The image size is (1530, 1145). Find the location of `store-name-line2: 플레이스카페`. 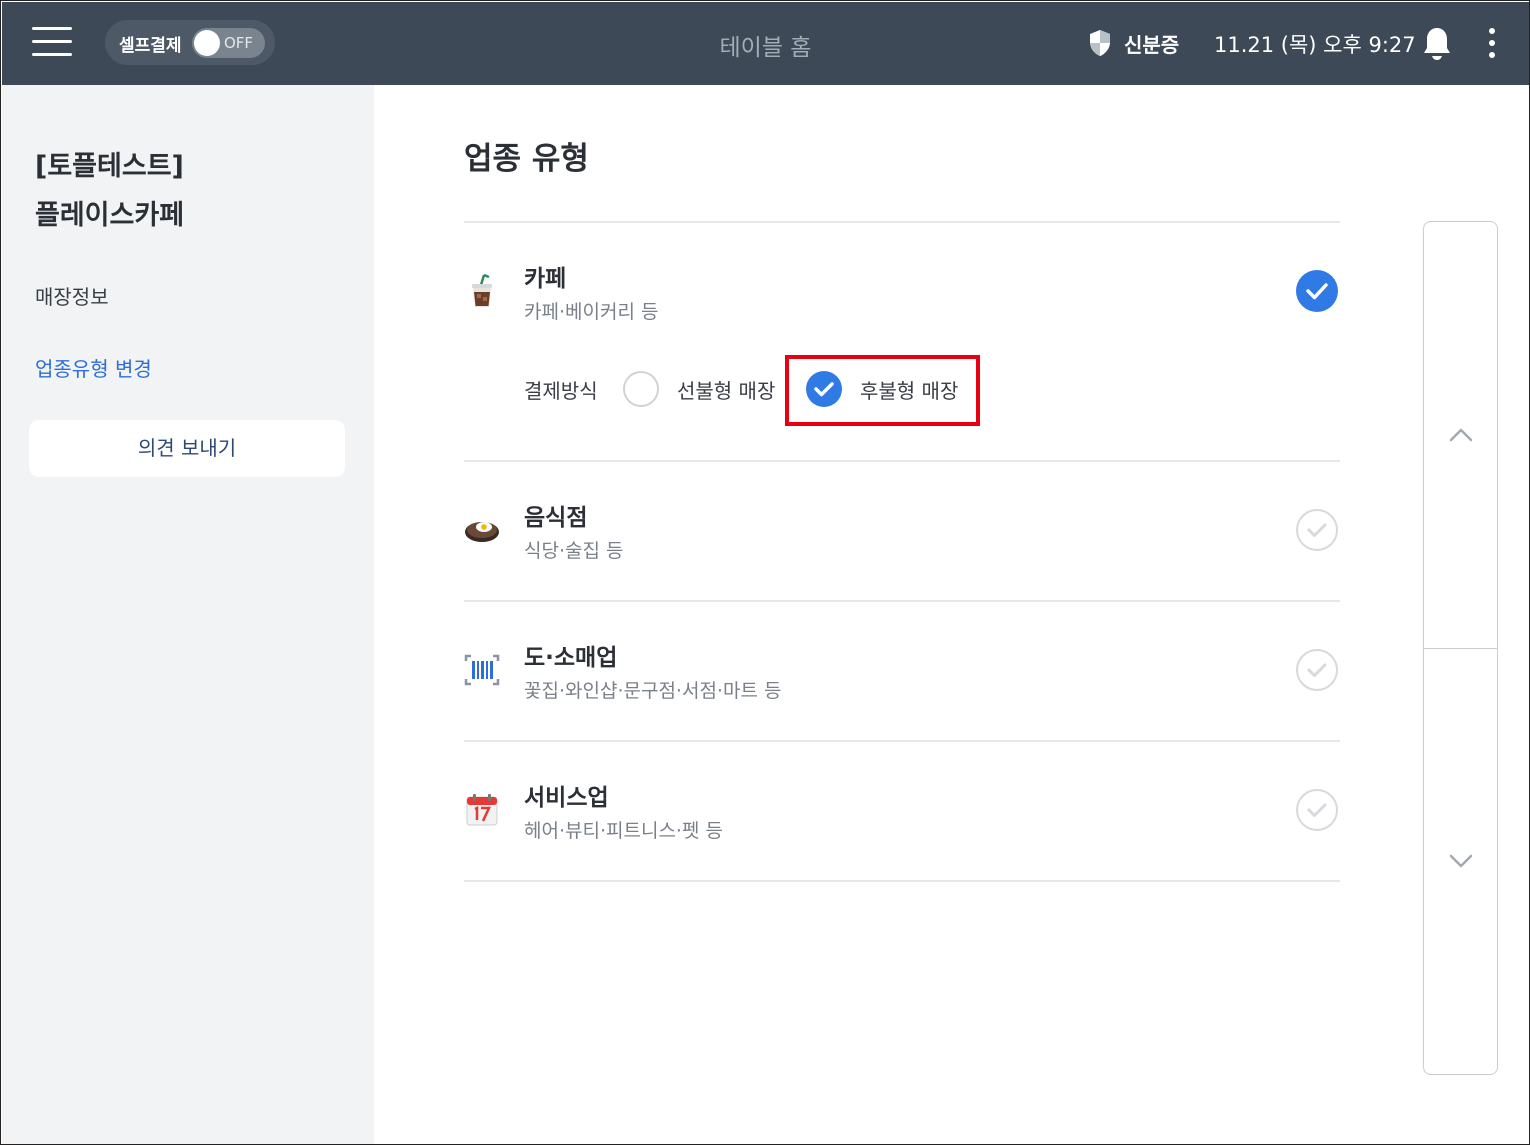

store-name-line2: 플레이스카페 is located at coordinates (110, 215).